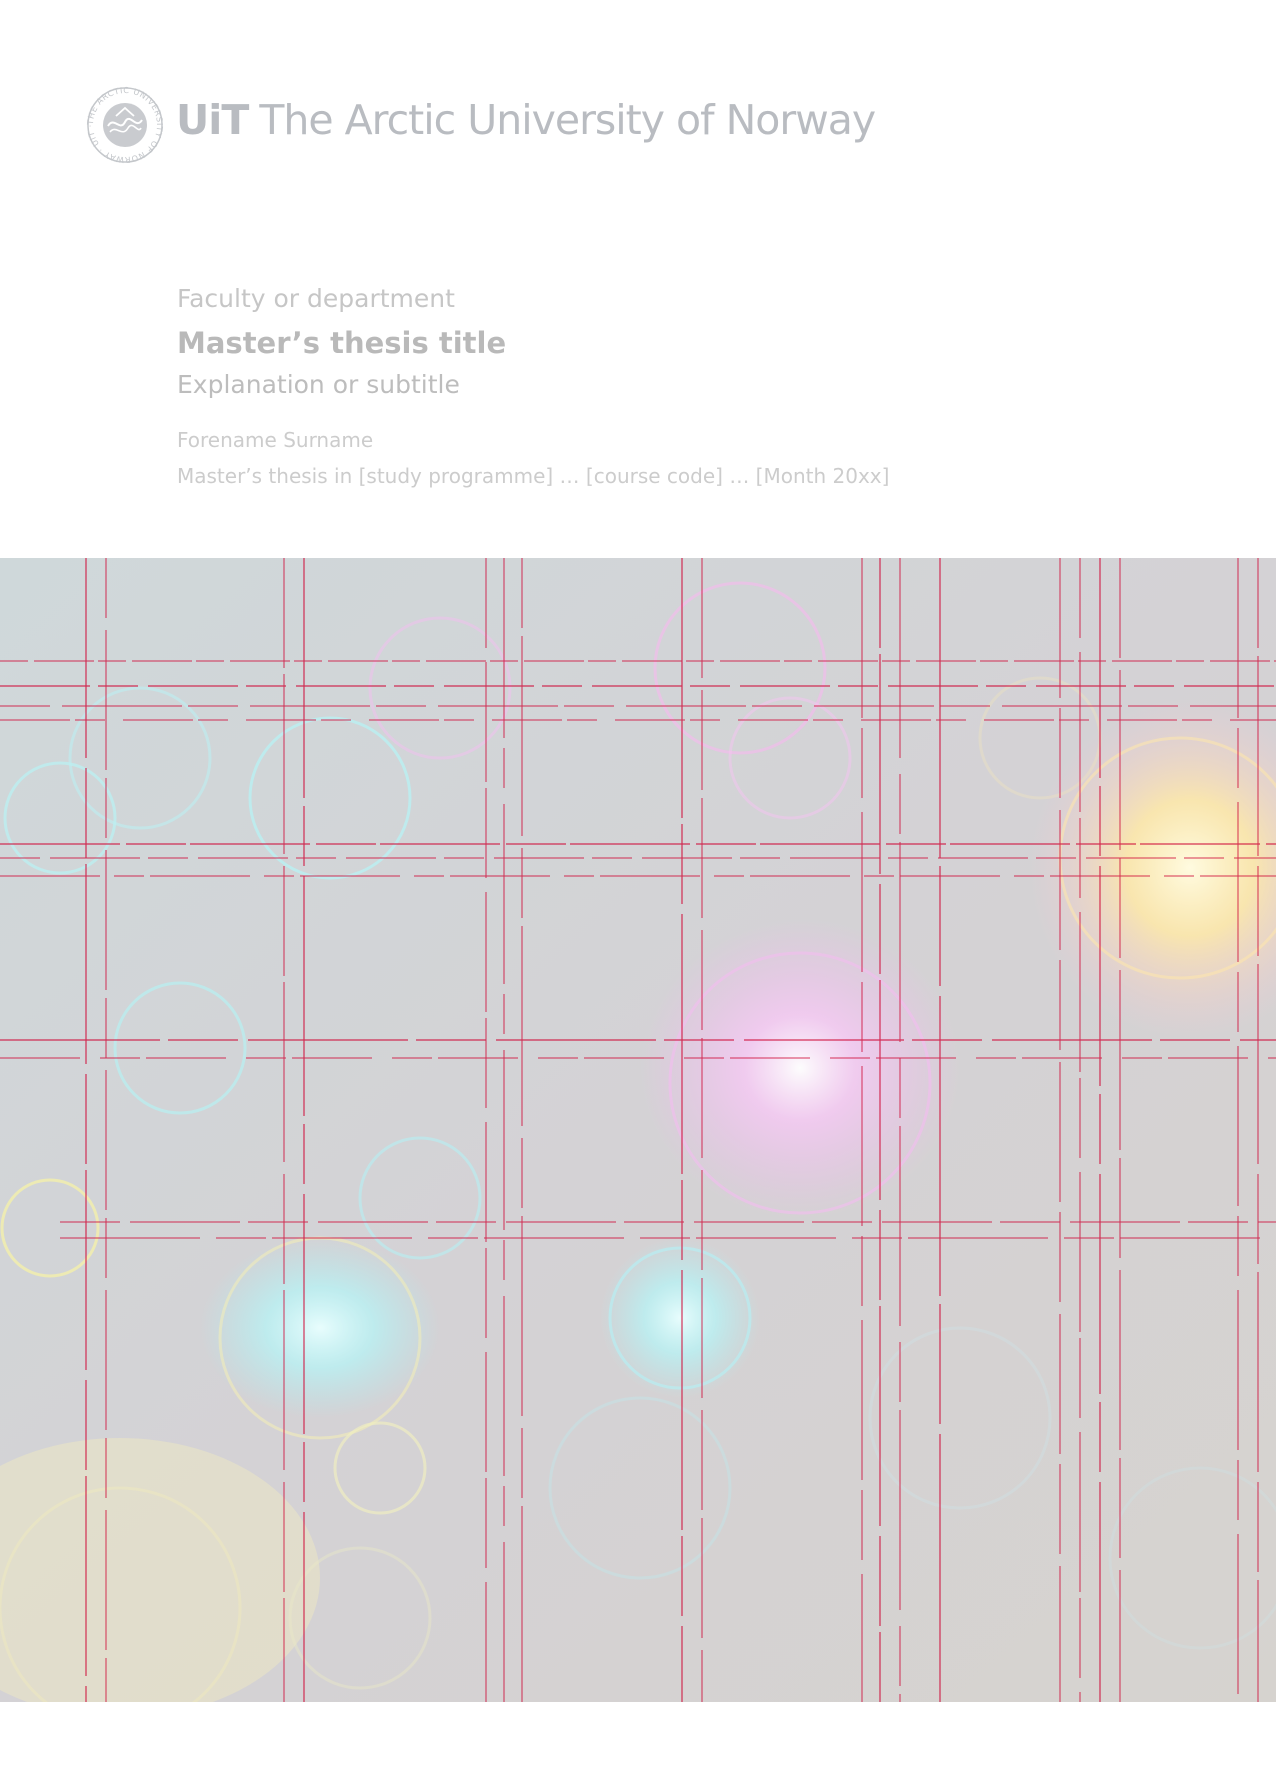  I want to click on wordmark-uit: UiT, so click(212, 120).